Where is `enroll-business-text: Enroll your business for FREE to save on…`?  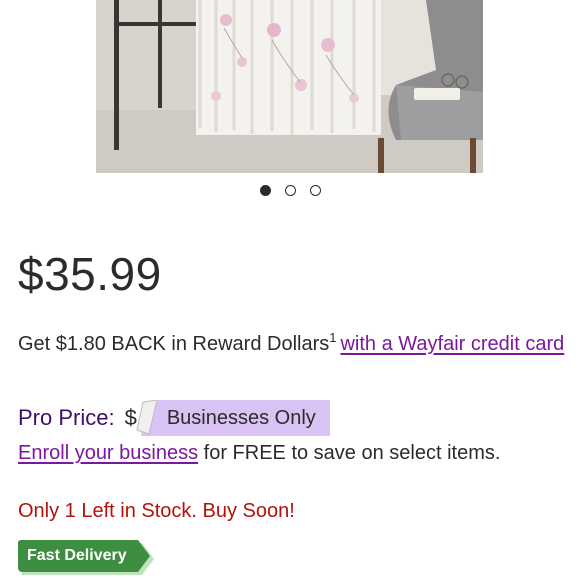
enroll-business-text: Enroll your business for FREE to save on… is located at coordinates (259, 453).